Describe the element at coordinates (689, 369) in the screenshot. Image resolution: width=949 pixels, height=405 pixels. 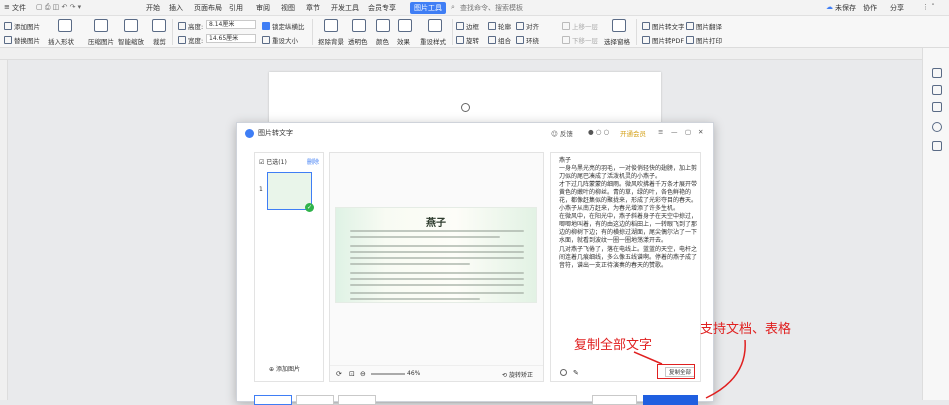
I see `annotation-arrows` at that location.